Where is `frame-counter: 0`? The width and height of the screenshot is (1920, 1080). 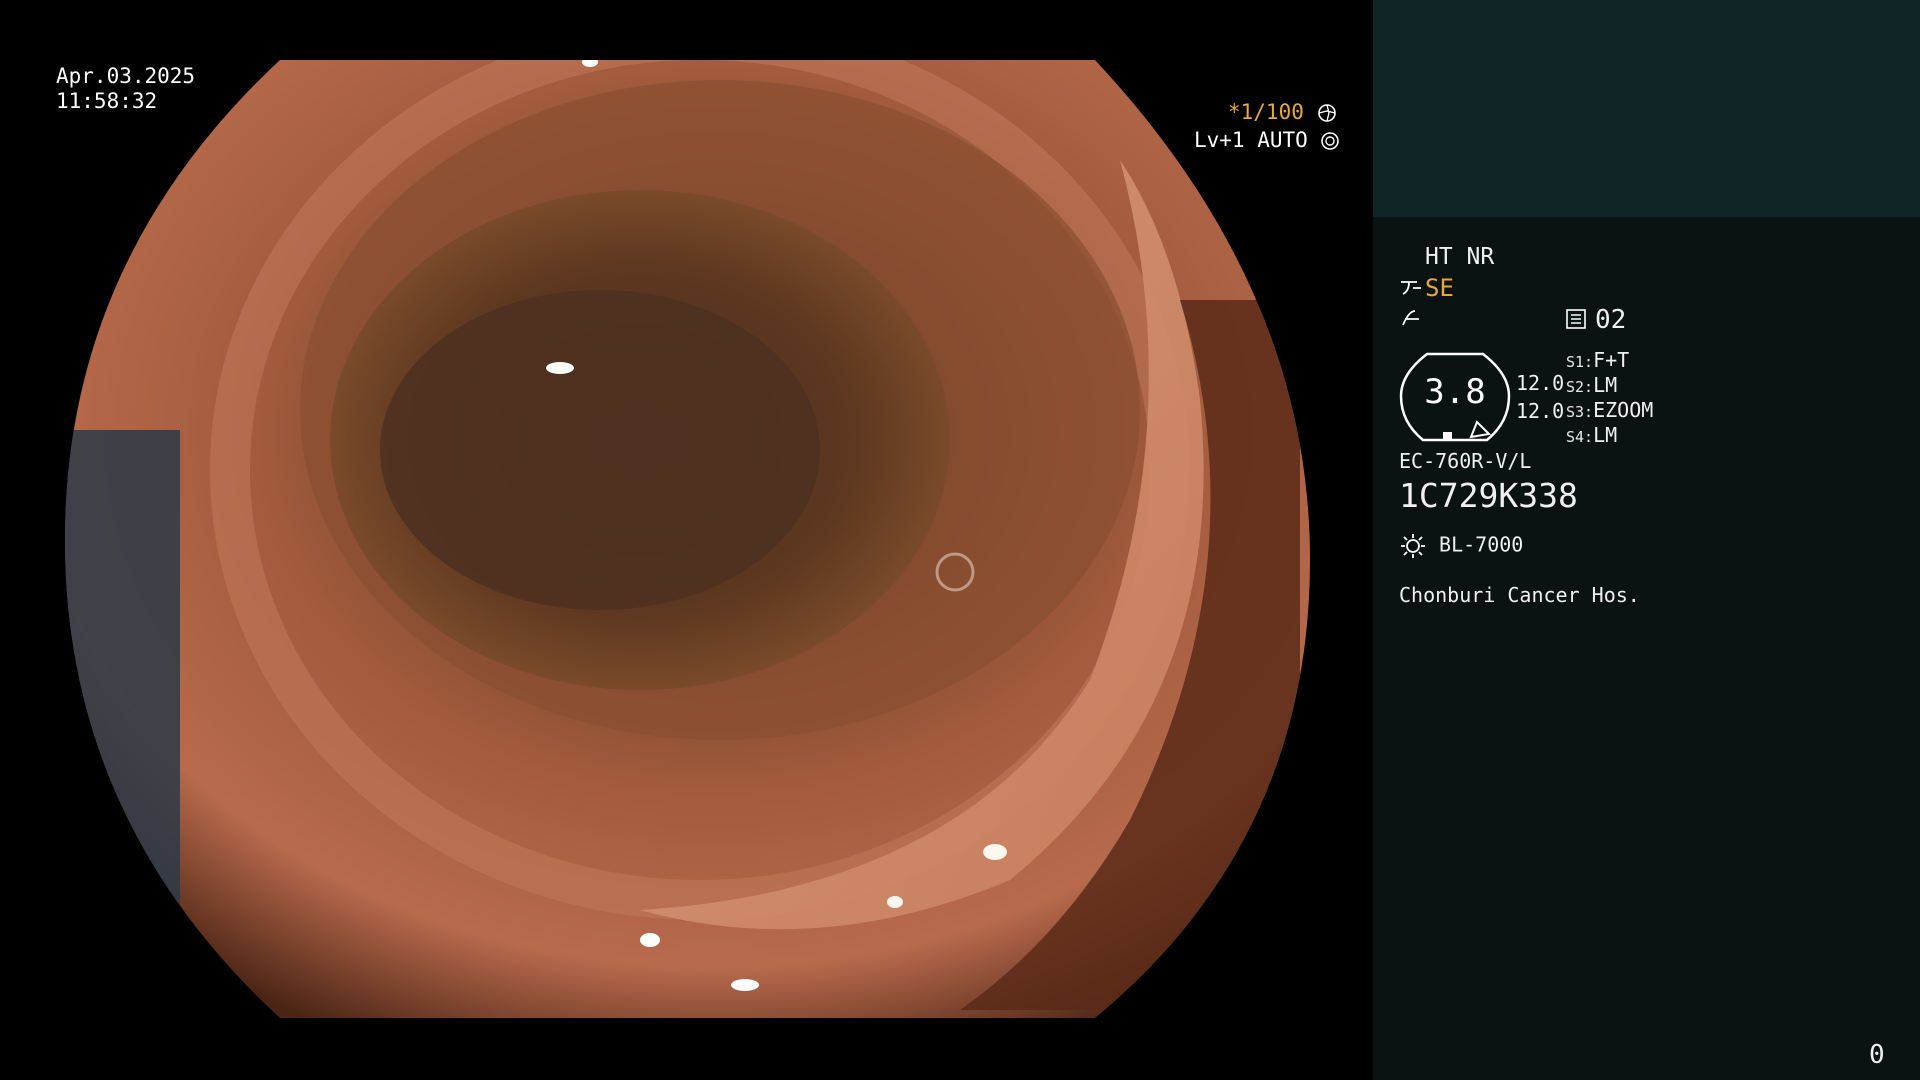
frame-counter: 0 is located at coordinates (1877, 1055).